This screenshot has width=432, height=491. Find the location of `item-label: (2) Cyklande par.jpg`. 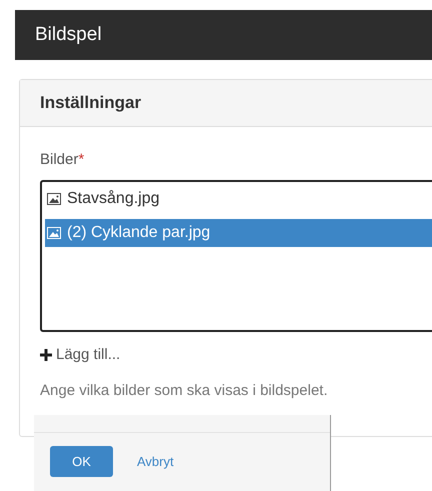

item-label: (2) Cyklande par.jpg is located at coordinates (138, 232).